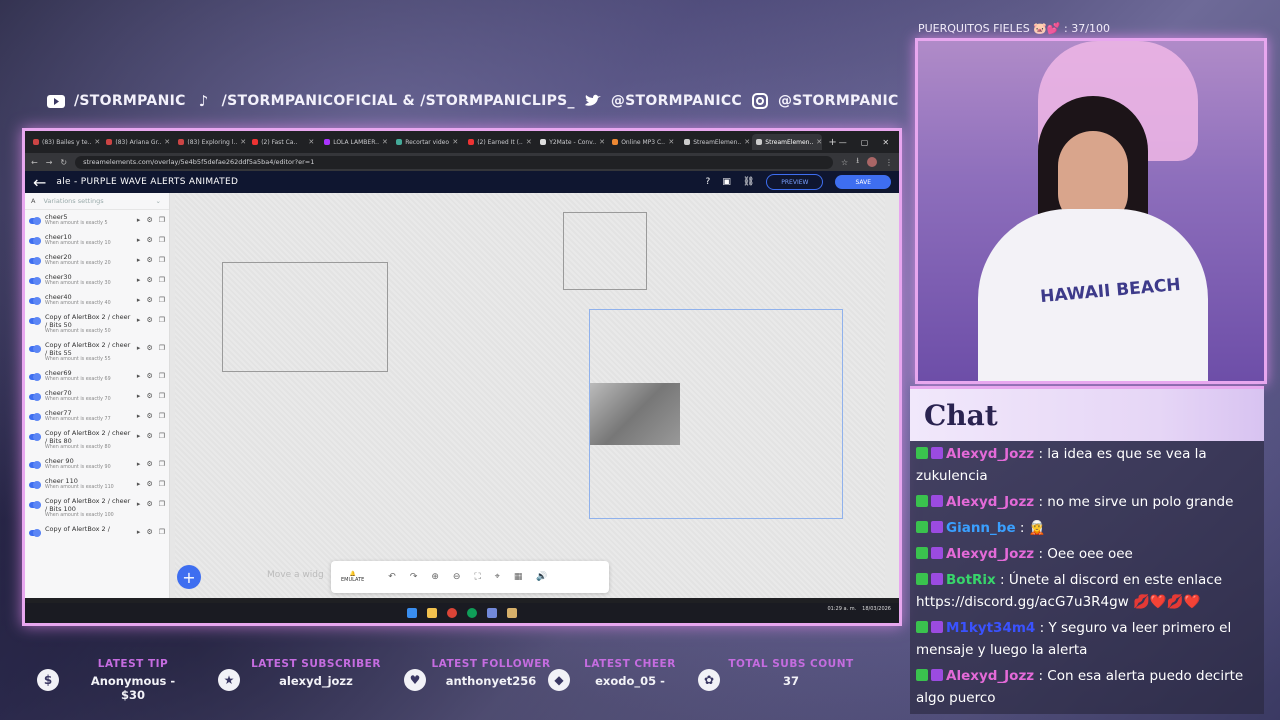  What do you see at coordinates (981, 528) in the screenshot?
I see `chat-username: Giann_be` at bounding box center [981, 528].